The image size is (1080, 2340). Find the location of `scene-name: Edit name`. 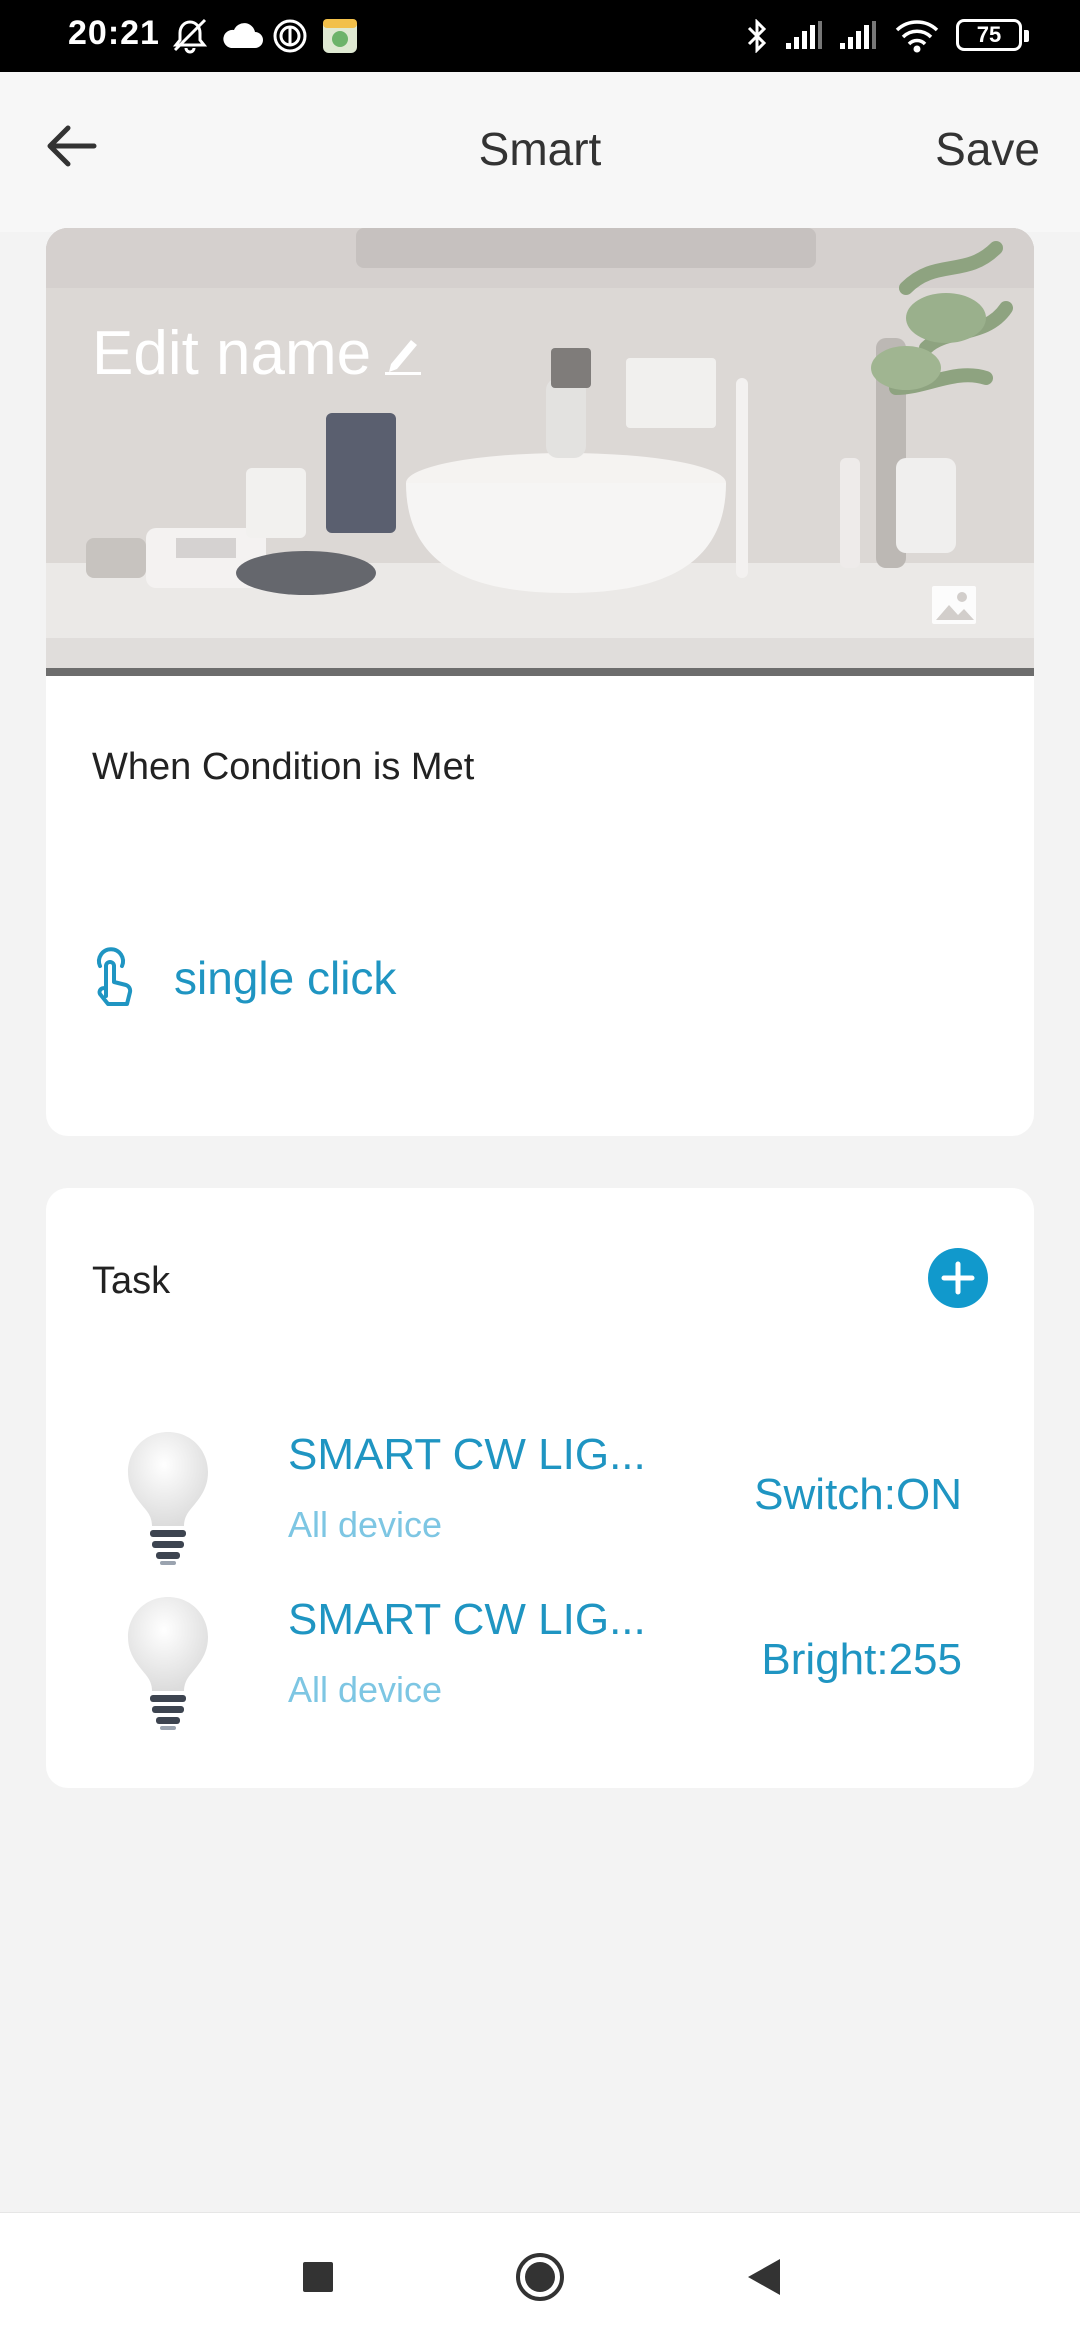

scene-name: Edit name is located at coordinates (232, 353).